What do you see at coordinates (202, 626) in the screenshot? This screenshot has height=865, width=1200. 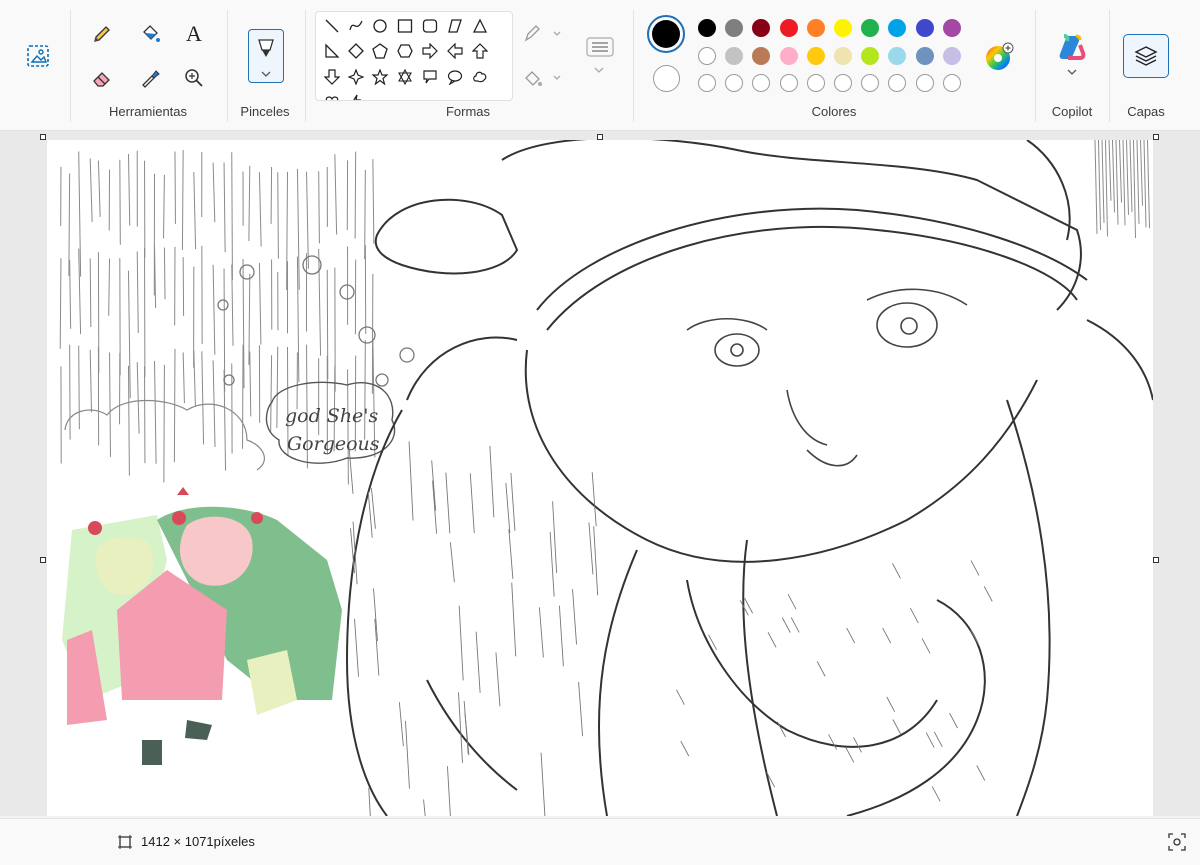 I see `colored-character-art` at bounding box center [202, 626].